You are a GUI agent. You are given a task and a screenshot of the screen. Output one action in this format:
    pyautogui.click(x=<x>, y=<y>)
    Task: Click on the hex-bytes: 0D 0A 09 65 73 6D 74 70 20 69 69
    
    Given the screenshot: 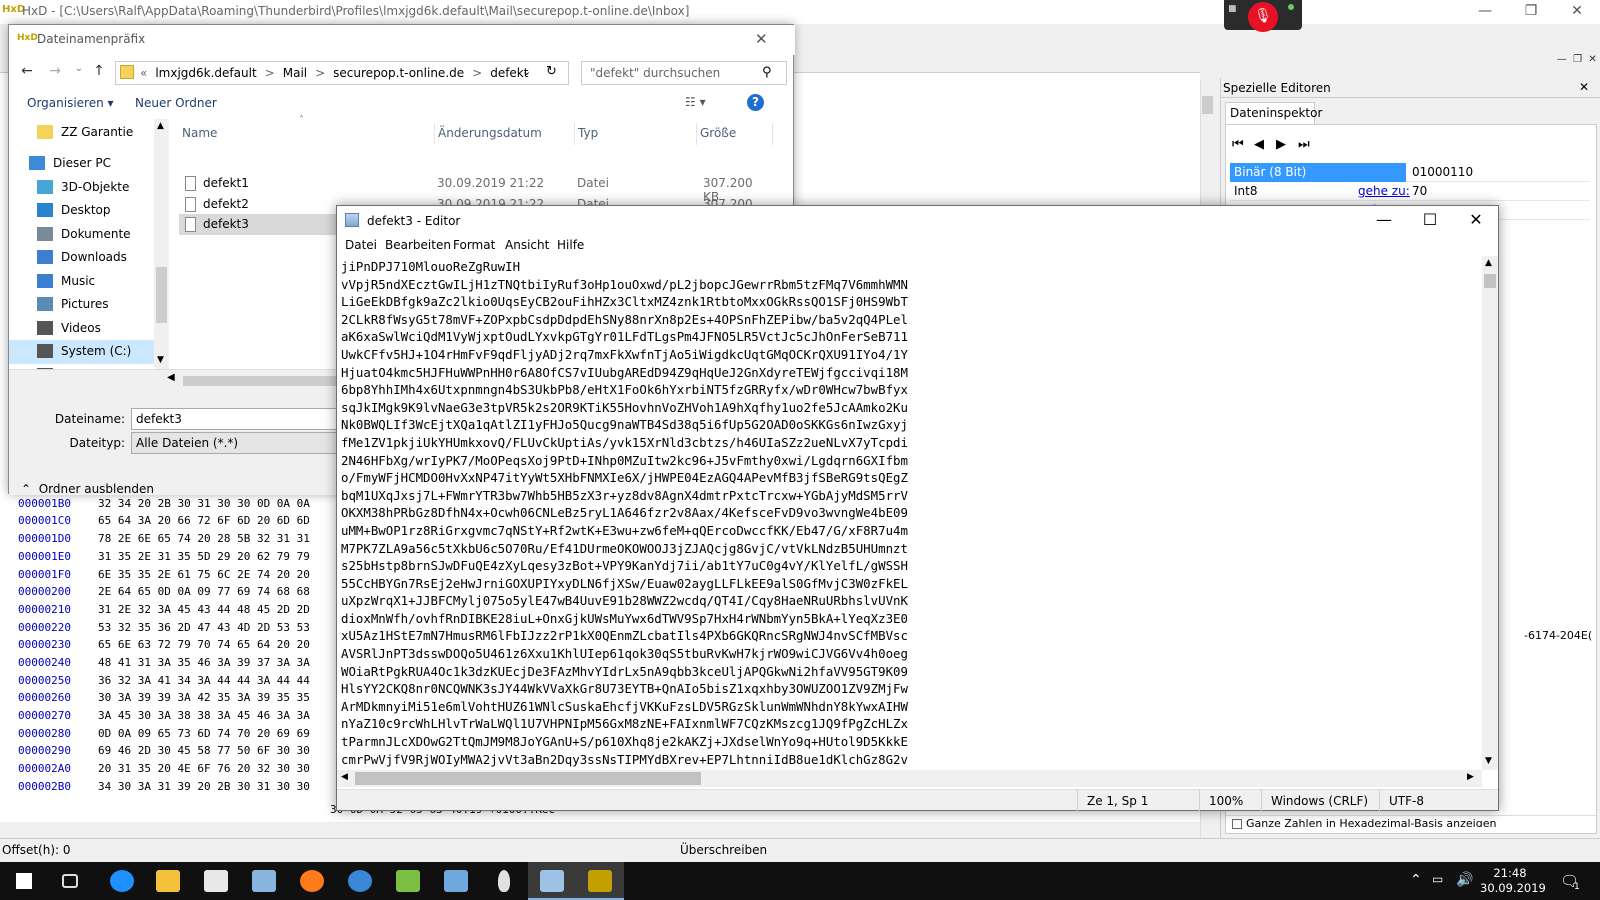 What is the action you would take?
    pyautogui.click(x=204, y=733)
    